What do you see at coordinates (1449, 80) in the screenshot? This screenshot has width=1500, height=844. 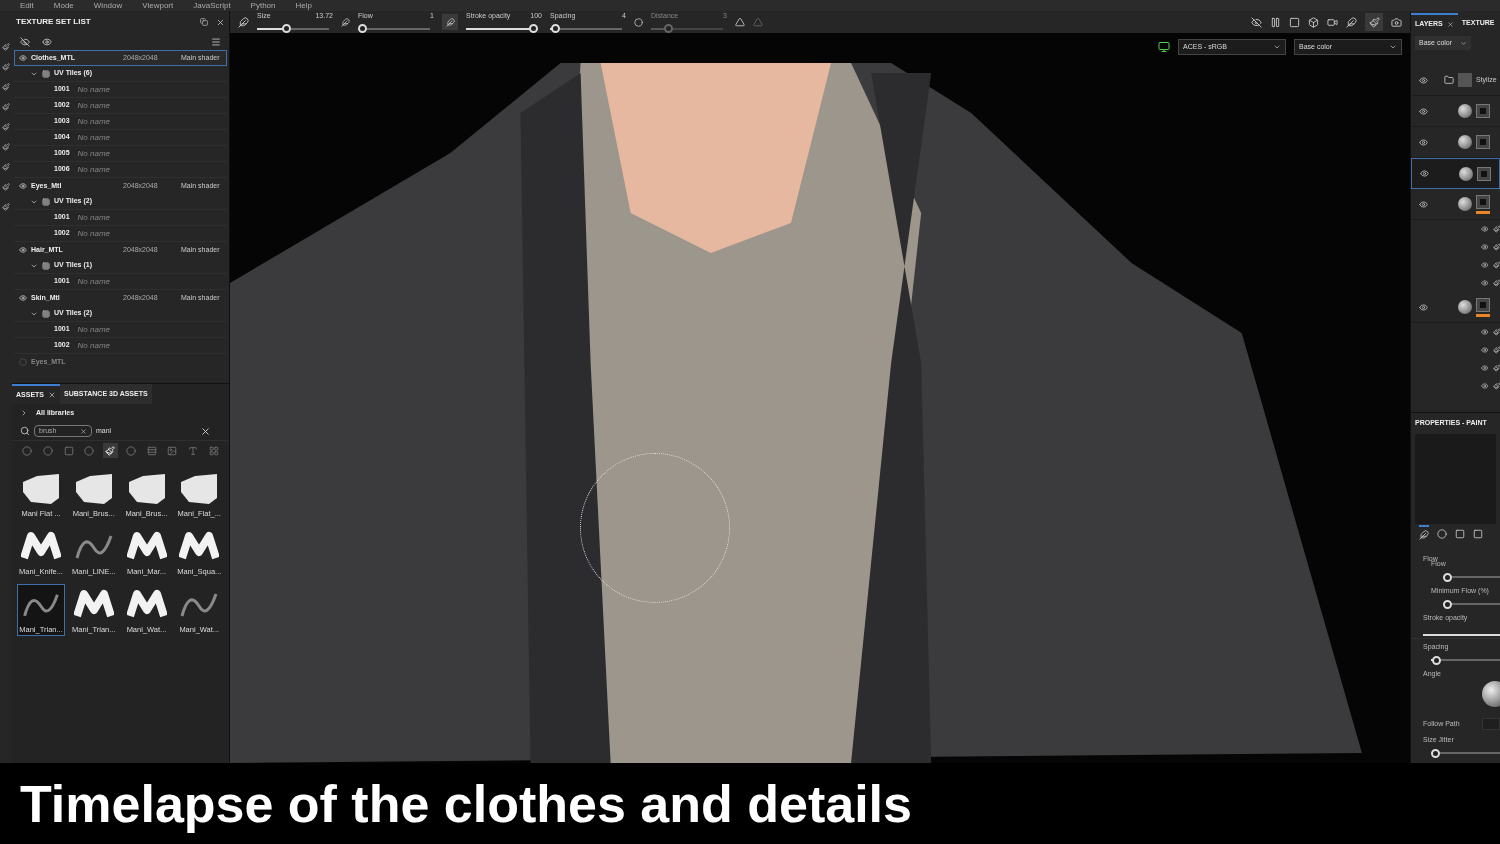 I see `folder-icon` at bounding box center [1449, 80].